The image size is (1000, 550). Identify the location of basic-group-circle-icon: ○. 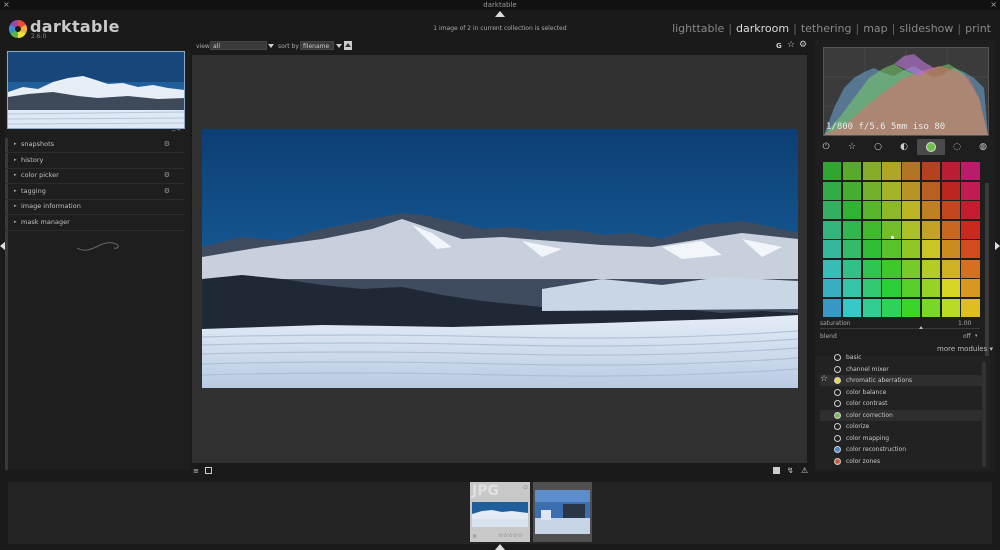
(878, 147).